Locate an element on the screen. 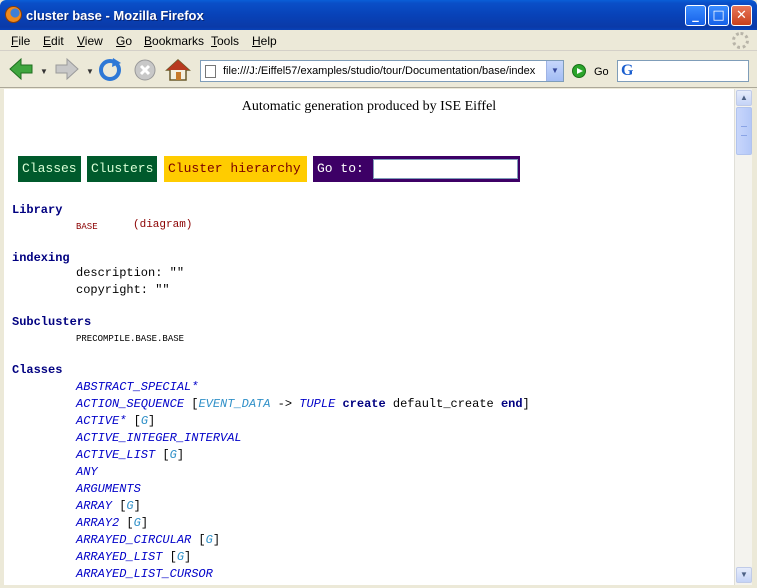  home-button is located at coordinates (178, 70).